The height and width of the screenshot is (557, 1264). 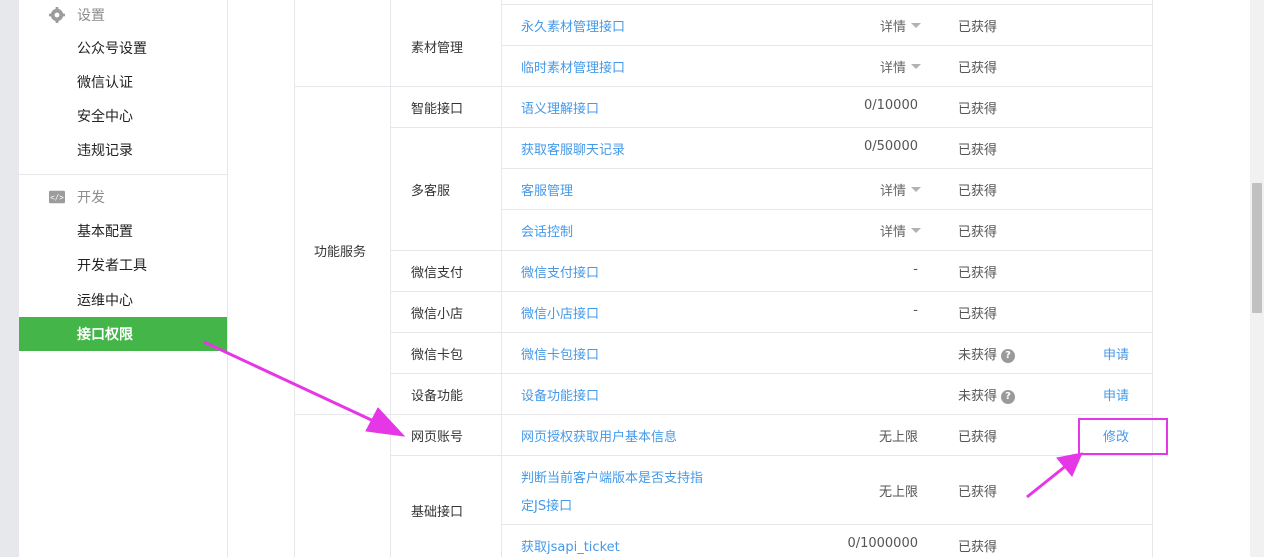 What do you see at coordinates (573, 148) in the screenshot?
I see `api-link-cs-chat-log: 获取客服聊天记录` at bounding box center [573, 148].